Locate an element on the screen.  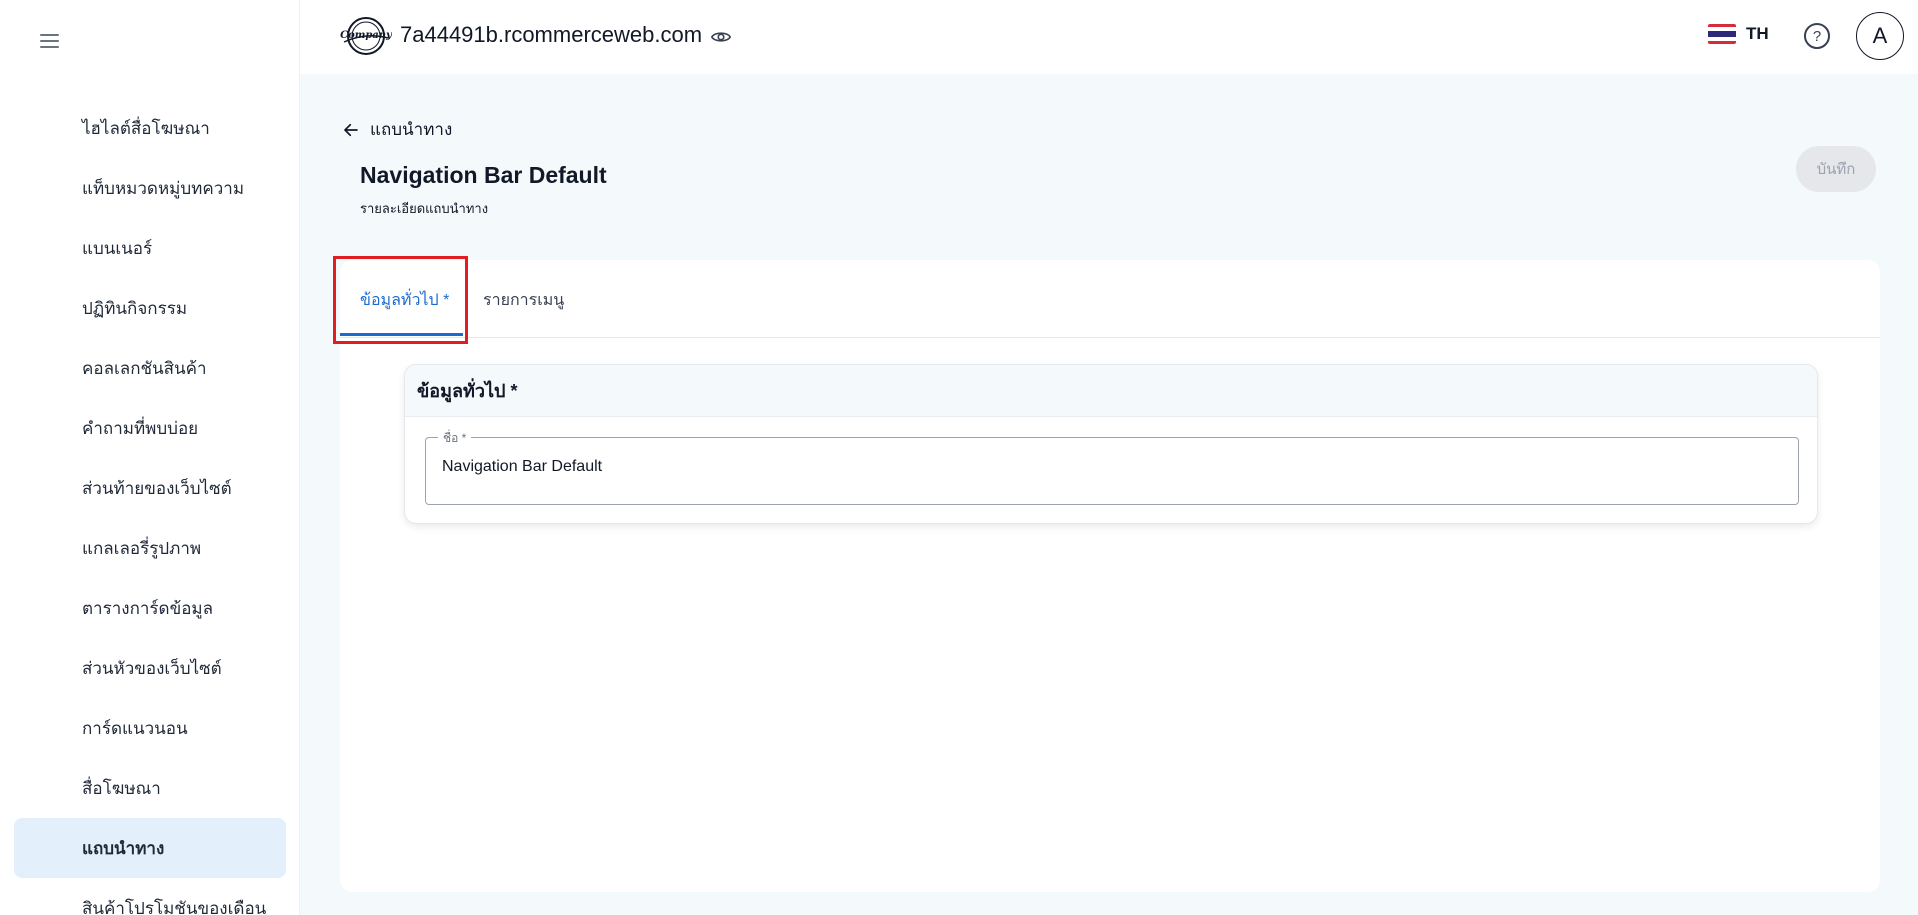
highlight-annotation is located at coordinates (400, 300).